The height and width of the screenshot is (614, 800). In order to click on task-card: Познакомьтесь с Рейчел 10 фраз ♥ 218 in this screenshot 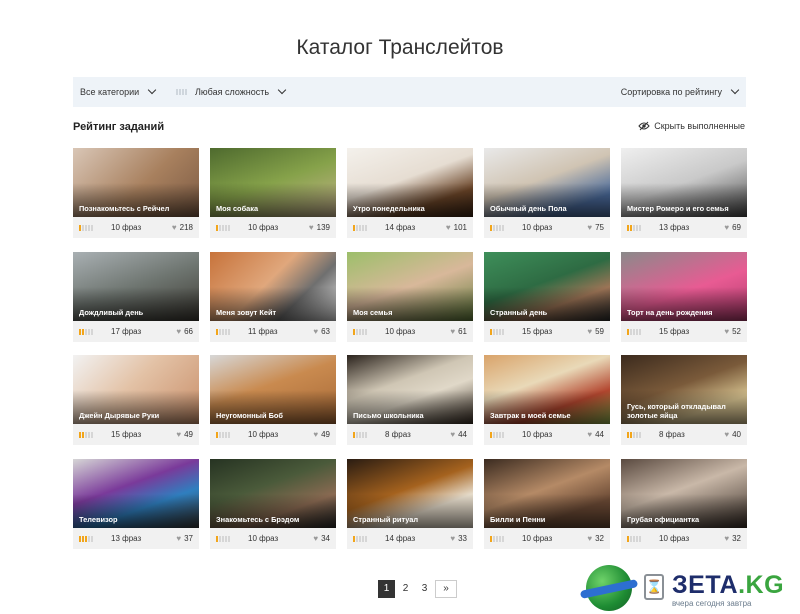, I will do `click(136, 193)`.